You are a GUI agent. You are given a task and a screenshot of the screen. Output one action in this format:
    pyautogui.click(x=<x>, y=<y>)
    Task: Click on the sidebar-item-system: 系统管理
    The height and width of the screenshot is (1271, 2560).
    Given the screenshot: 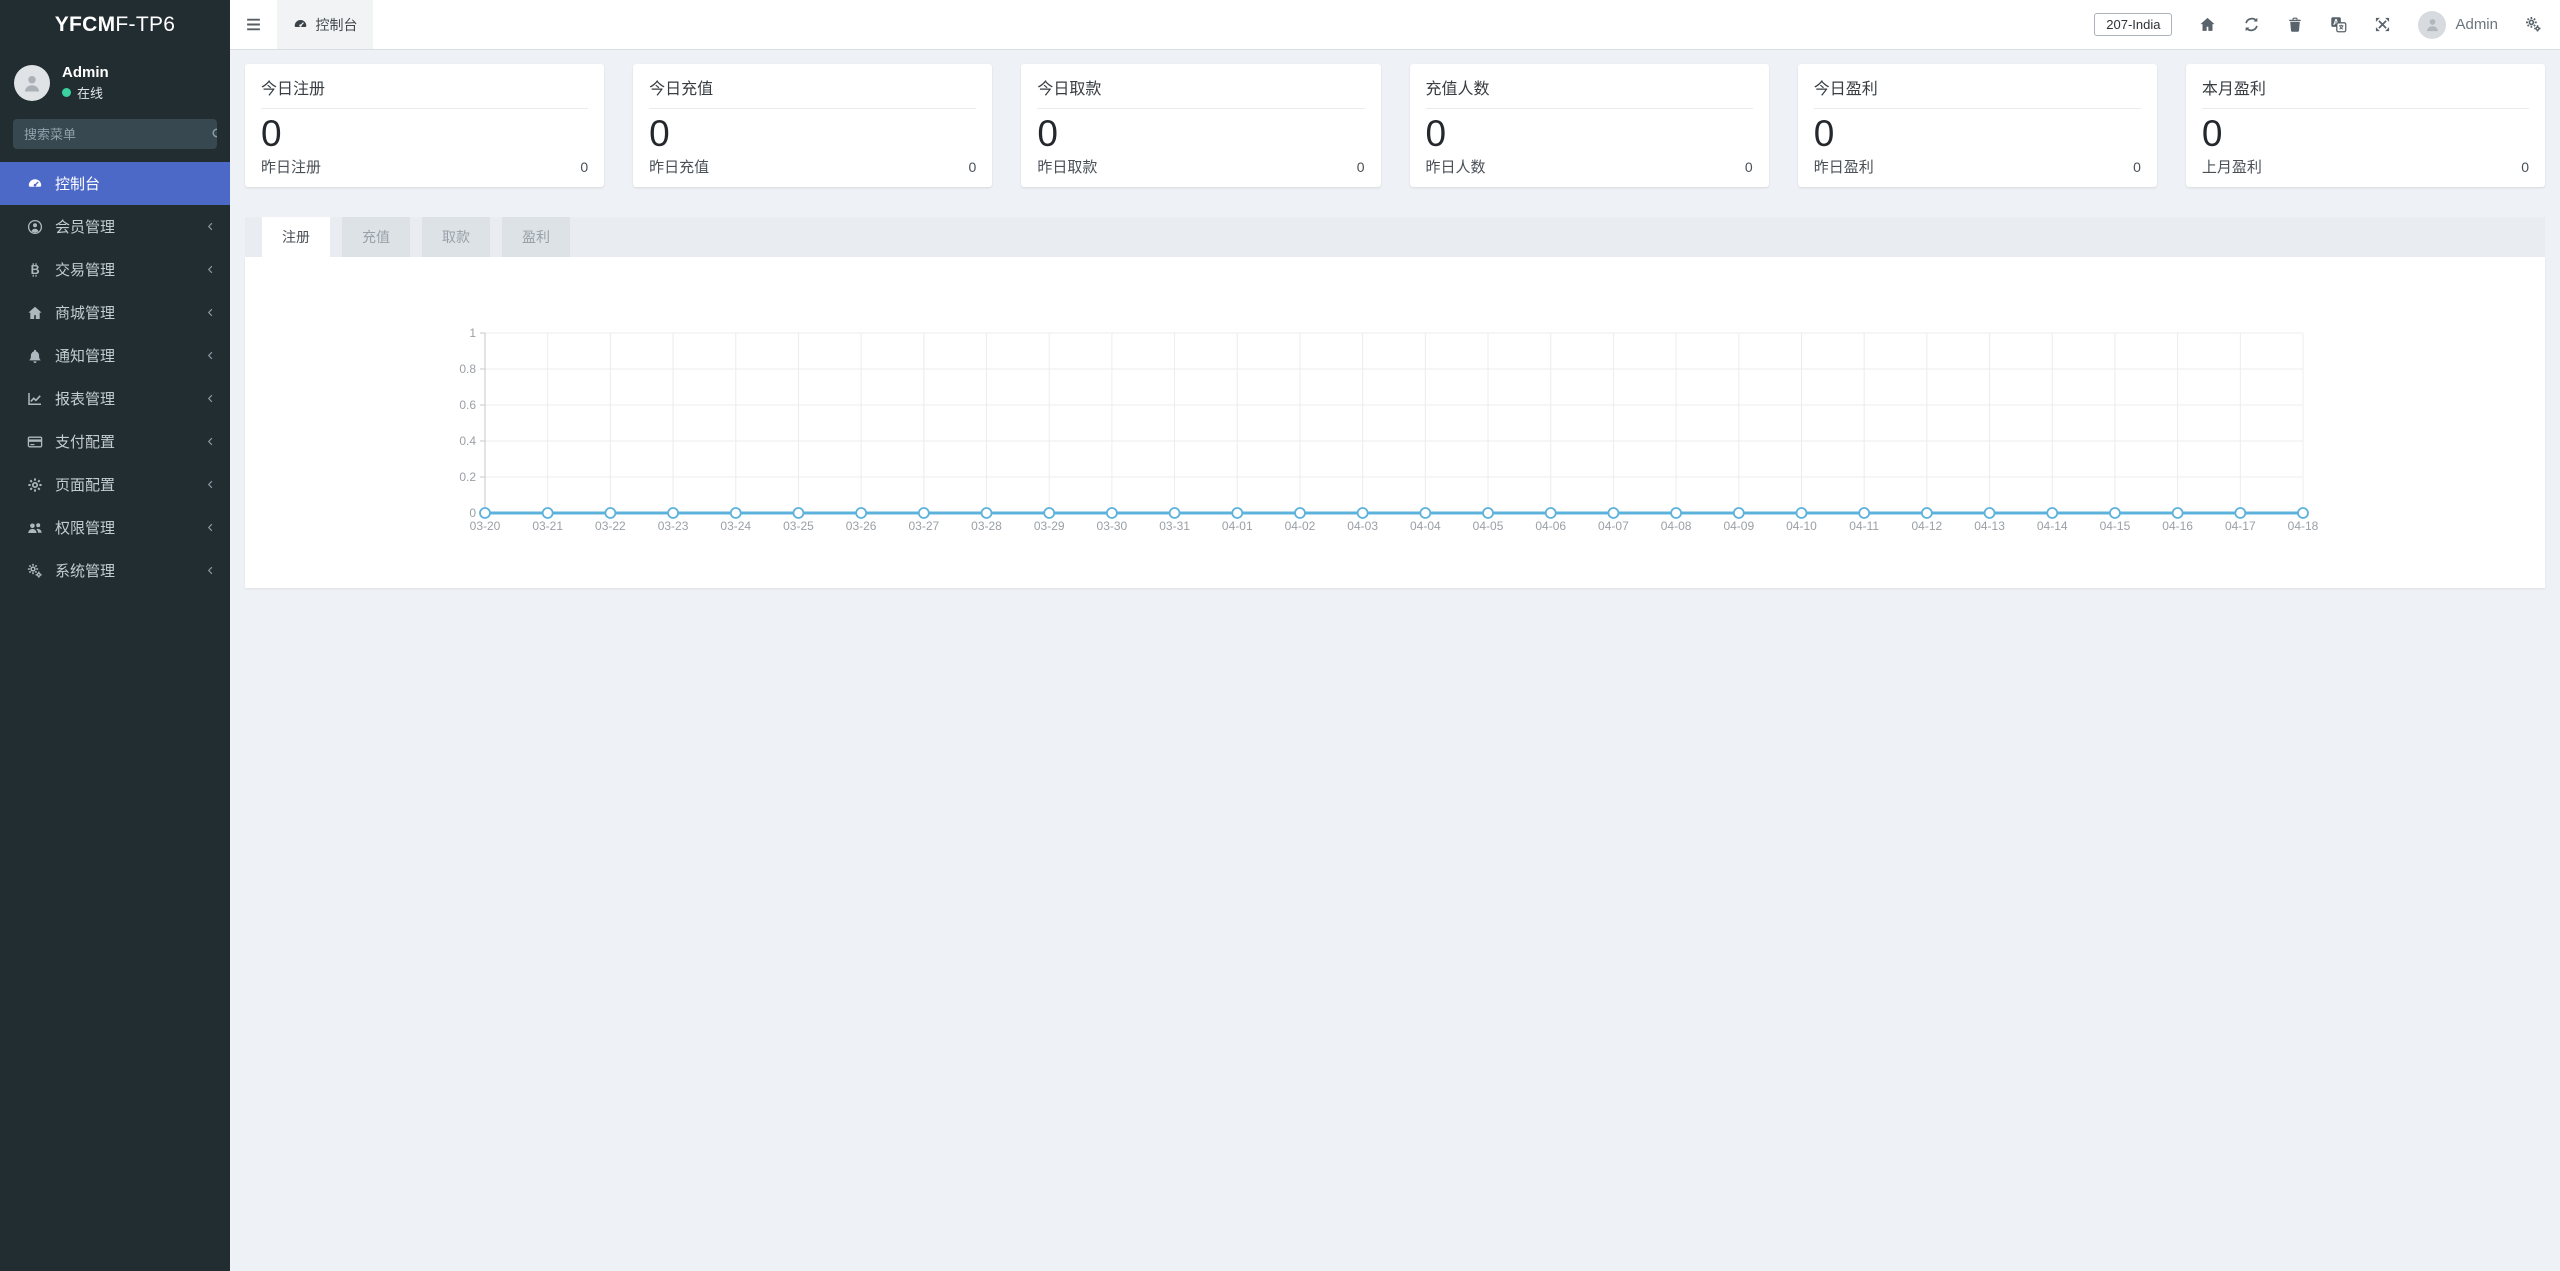 What is the action you would take?
    pyautogui.click(x=115, y=570)
    